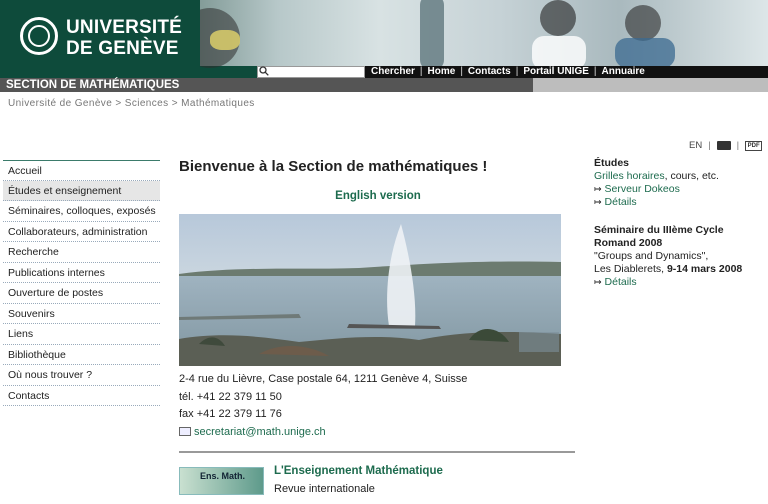 The height and width of the screenshot is (504, 768). I want to click on page-tools: EN | | PDF, so click(726, 145).